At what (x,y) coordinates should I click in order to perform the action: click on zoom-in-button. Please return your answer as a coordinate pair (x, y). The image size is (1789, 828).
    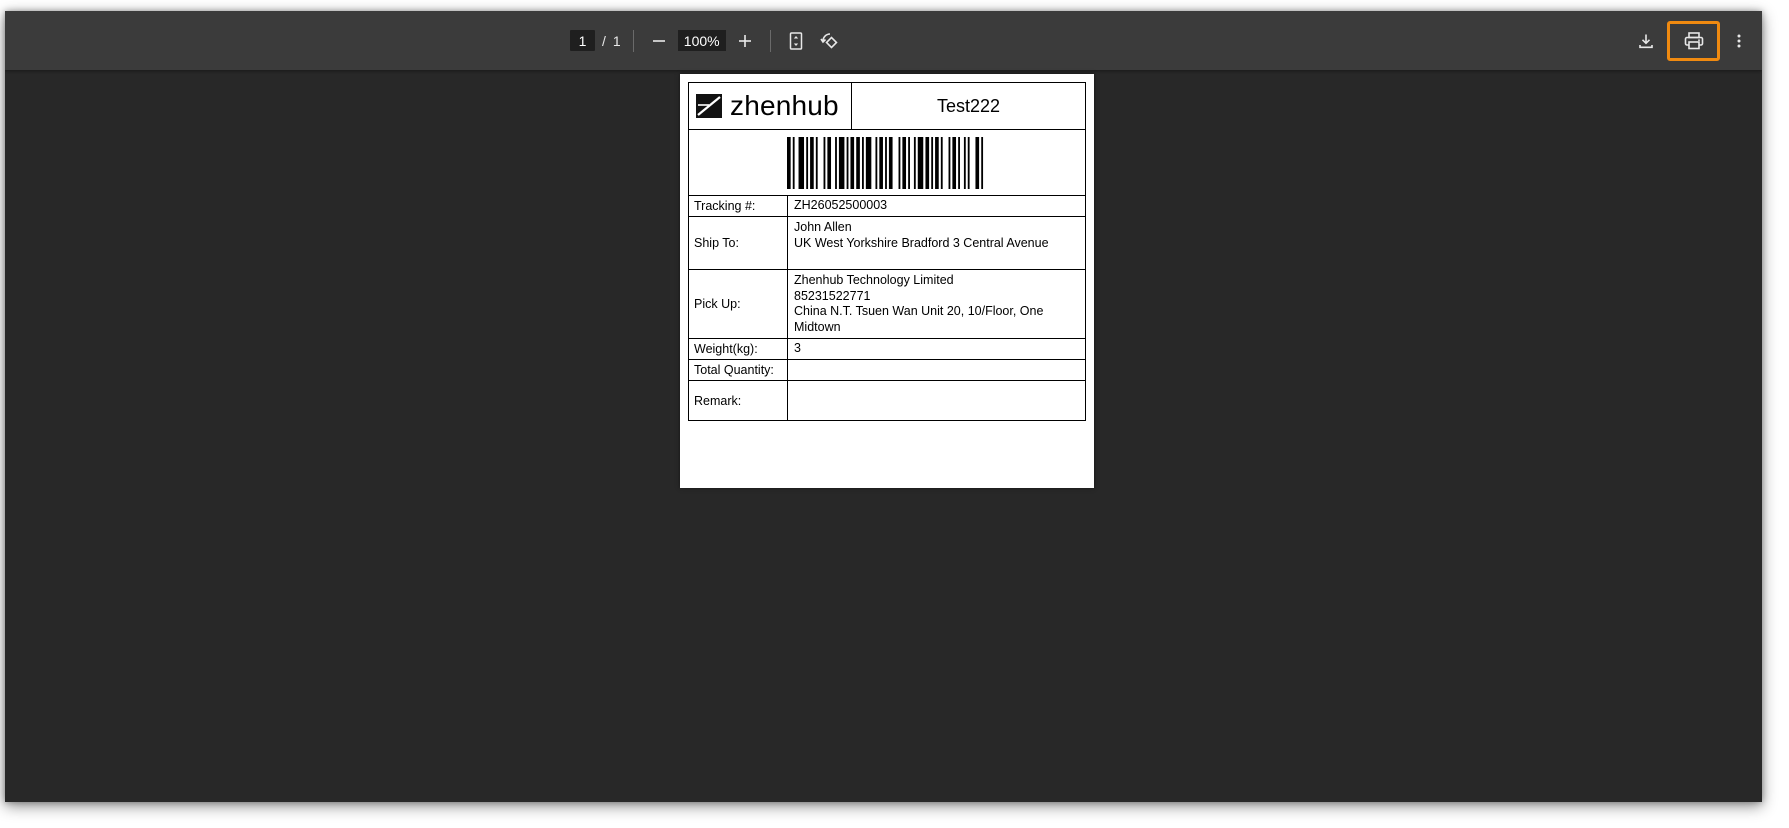
    Looking at the image, I should click on (745, 41).